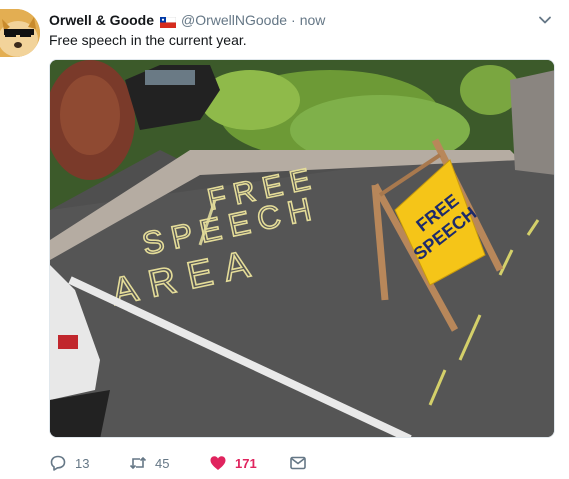 The image size is (569, 479). What do you see at coordinates (101, 20) in the screenshot?
I see `display-name: Orwell & Goode` at bounding box center [101, 20].